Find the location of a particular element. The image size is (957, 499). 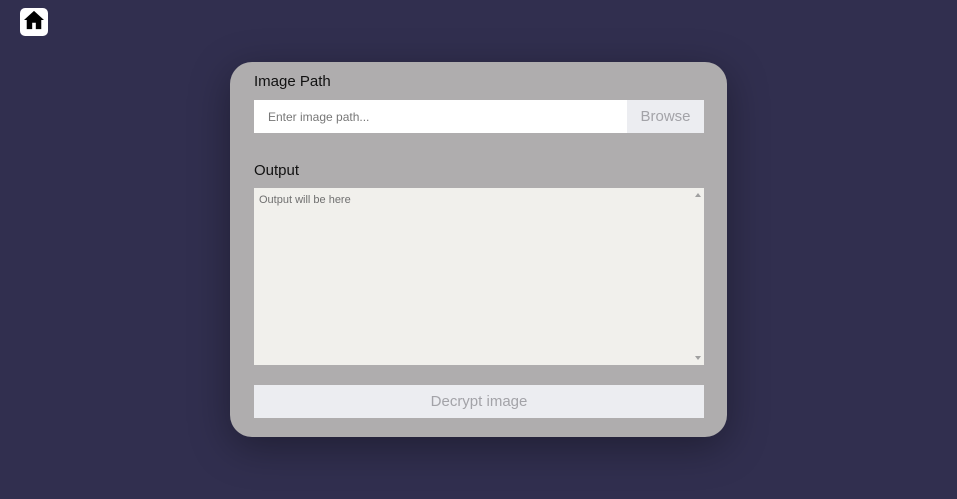

scroll-up-arrow-icon is located at coordinates (698, 195).